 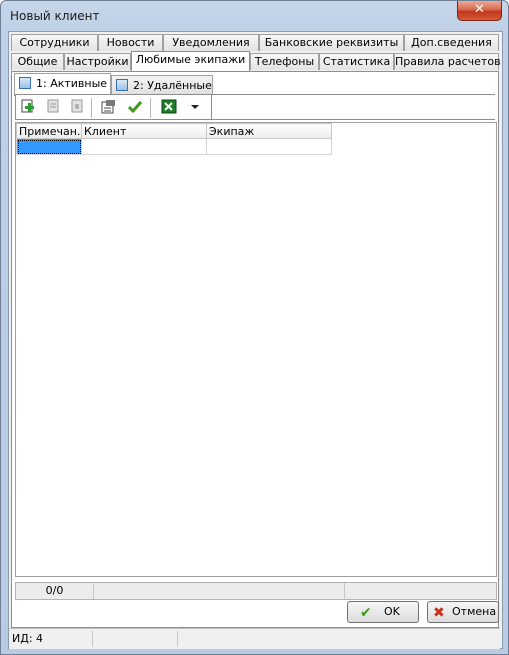 I want to click on subtab-active: 1: Активные, so click(x=62, y=84).